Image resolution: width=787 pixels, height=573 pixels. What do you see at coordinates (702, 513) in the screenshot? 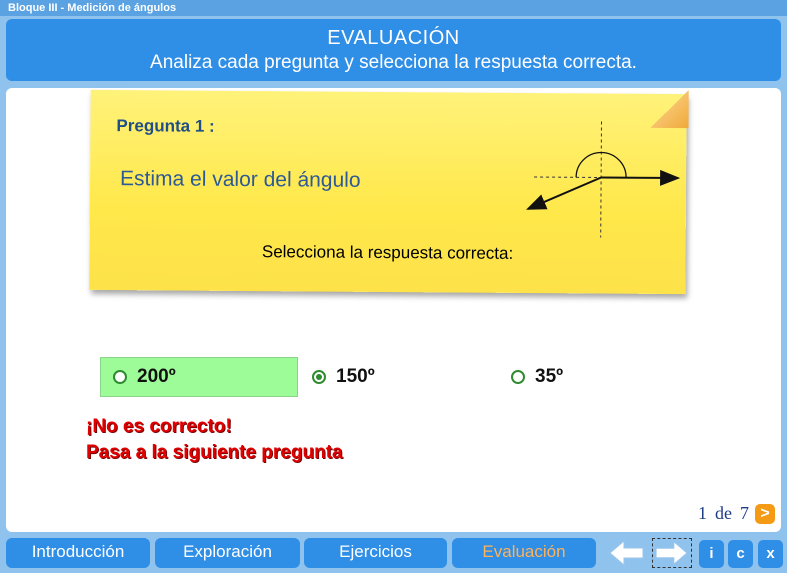
I see `pager-current: 1` at bounding box center [702, 513].